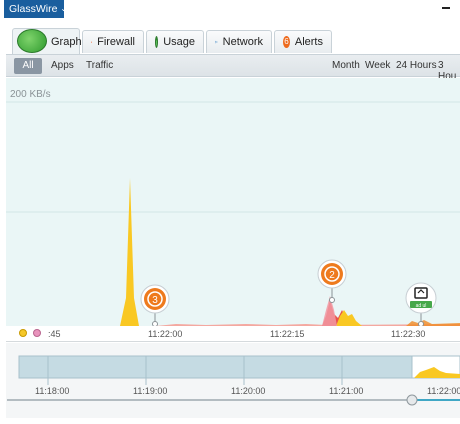  What do you see at coordinates (179, 42) in the screenshot?
I see `tab-label: Usage` at bounding box center [179, 42].